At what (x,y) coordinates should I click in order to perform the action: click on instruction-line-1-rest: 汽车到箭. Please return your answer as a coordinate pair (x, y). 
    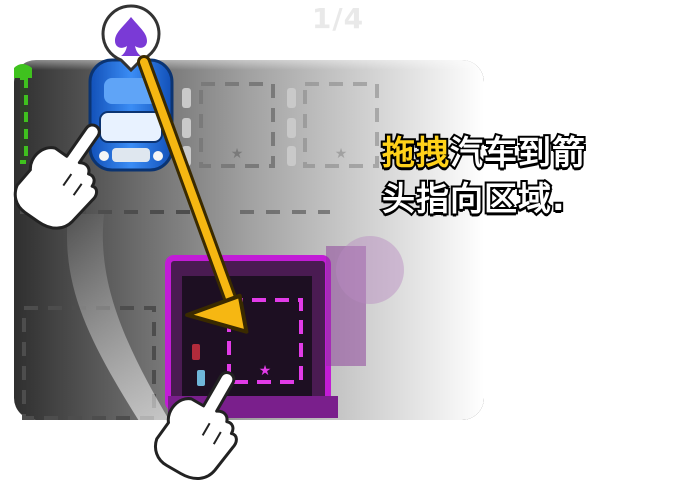
    Looking at the image, I should click on (517, 152).